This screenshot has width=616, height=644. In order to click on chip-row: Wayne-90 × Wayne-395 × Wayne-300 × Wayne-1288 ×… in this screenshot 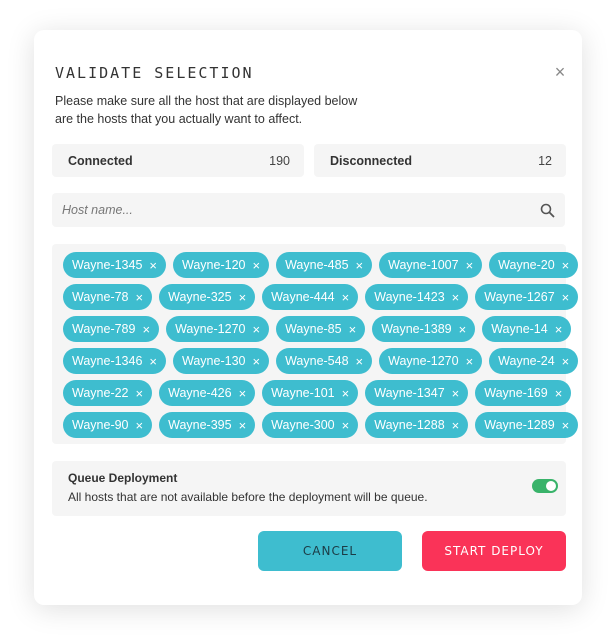, I will do `click(321, 425)`.